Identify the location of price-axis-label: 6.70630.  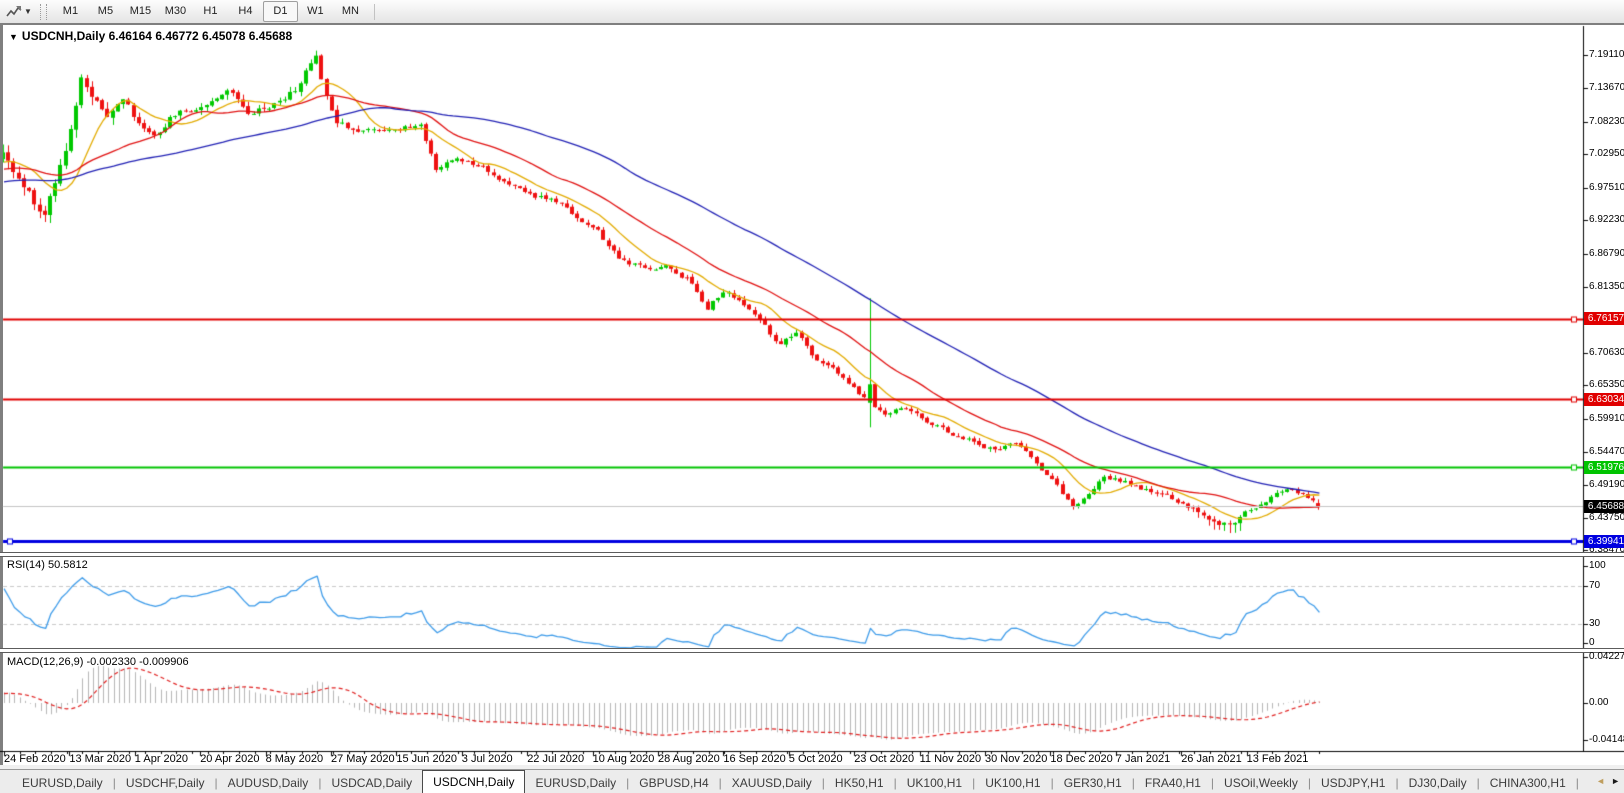
(1606, 352).